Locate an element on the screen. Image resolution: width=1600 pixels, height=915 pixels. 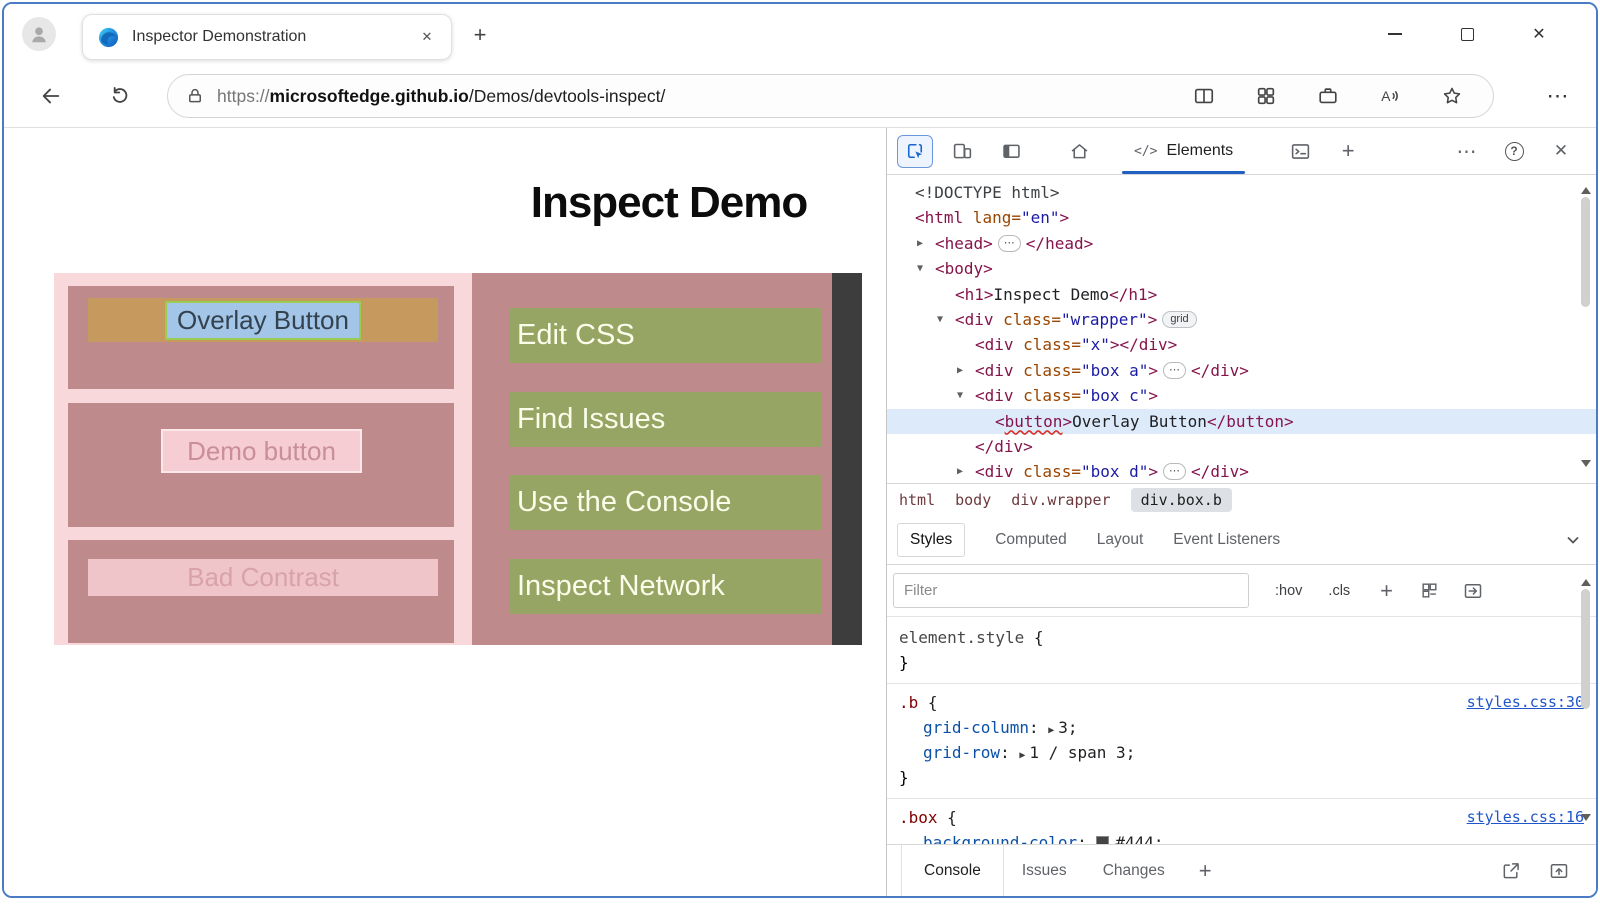
devtools-help-button: ? is located at coordinates (1514, 151).